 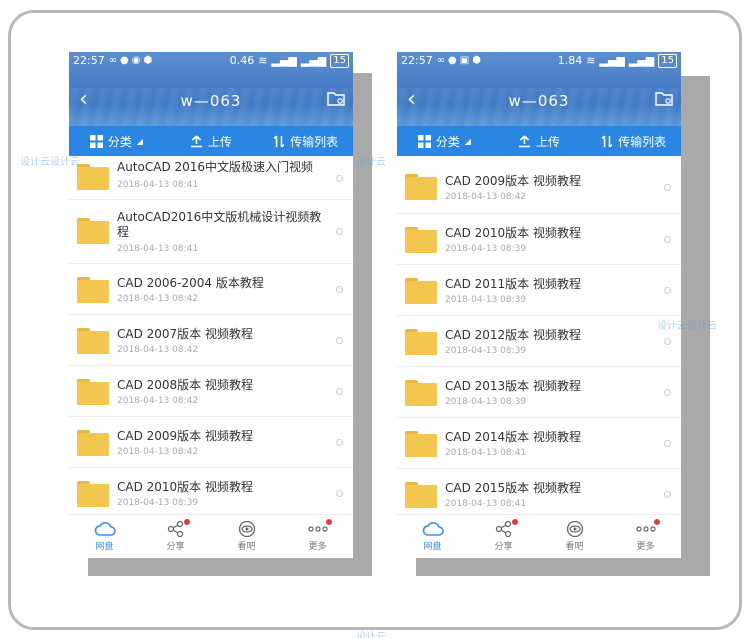 I want to click on network-speed: 1.84, so click(x=570, y=60).